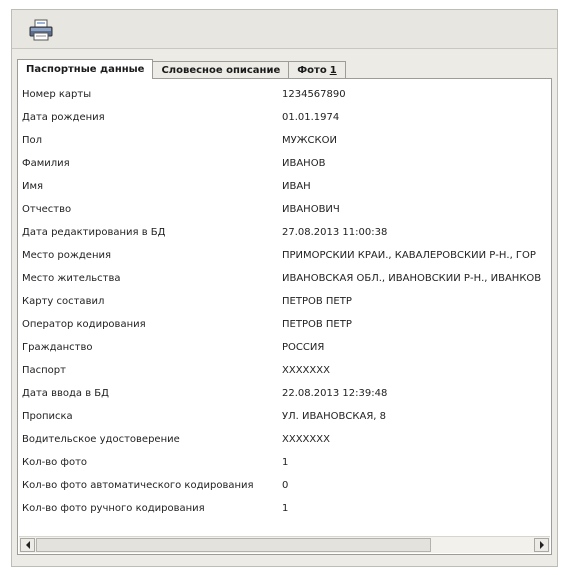 Image resolution: width=569 pixels, height=575 pixels. What do you see at coordinates (63, 117) in the screenshot?
I see `field-label: Дата рождения` at bounding box center [63, 117].